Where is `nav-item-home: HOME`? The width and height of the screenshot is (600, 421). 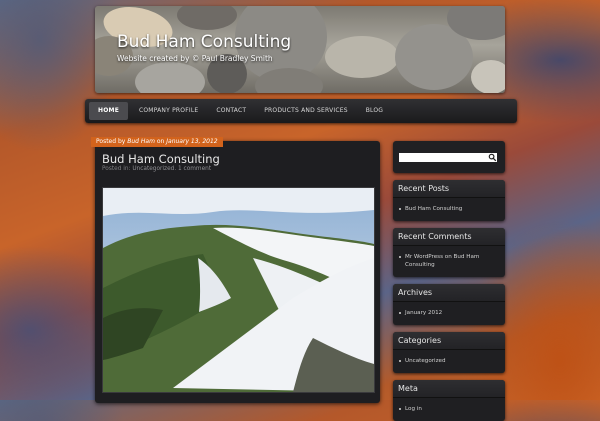 nav-item-home: HOME is located at coordinates (108, 111).